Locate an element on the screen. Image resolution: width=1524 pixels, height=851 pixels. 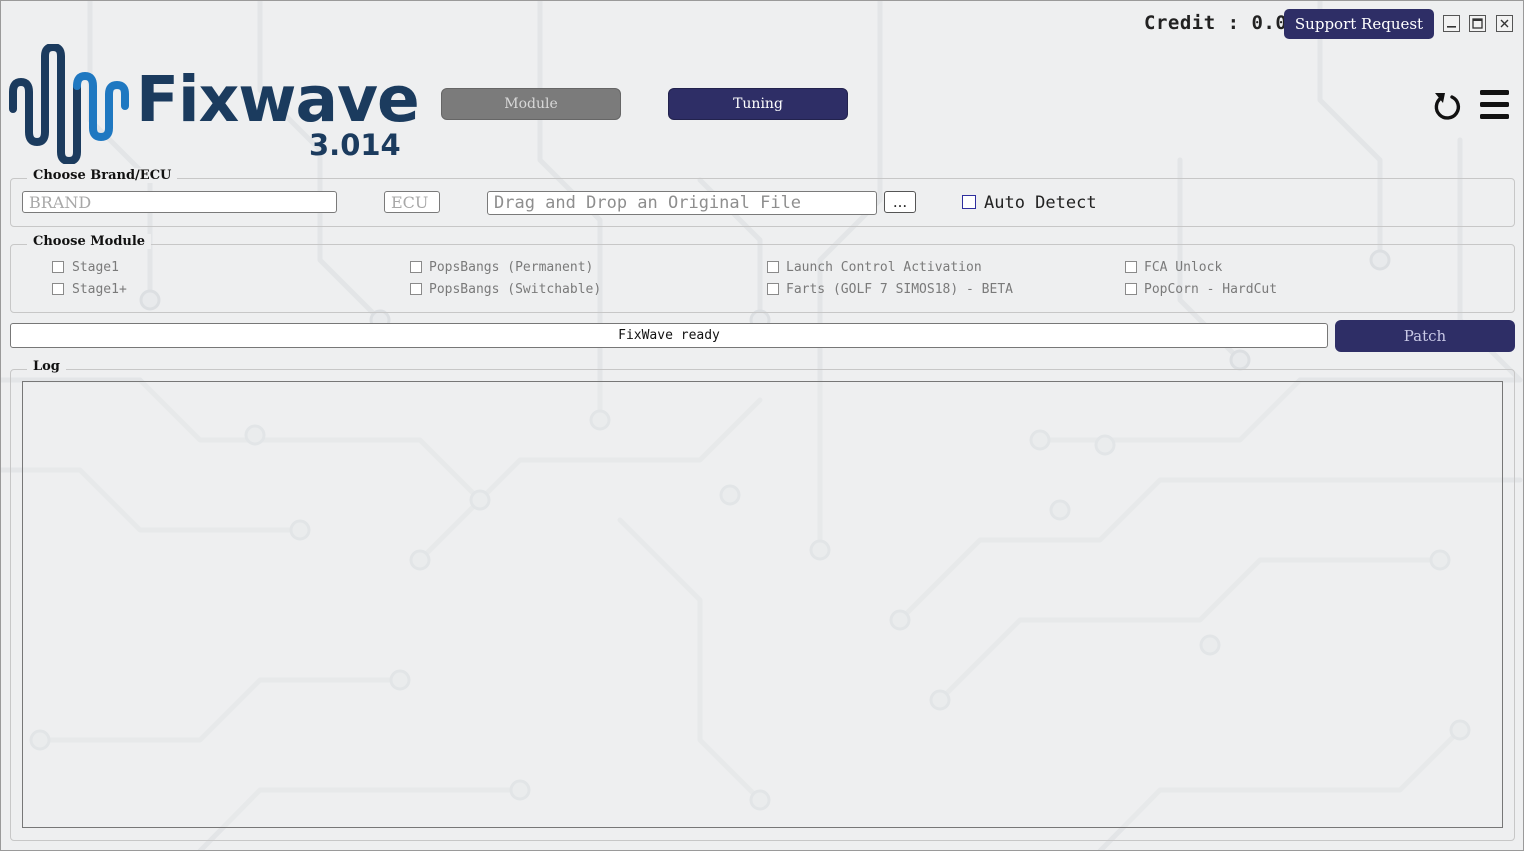
original-file-drop-input: Drag and Drop an Original File is located at coordinates (682, 203).